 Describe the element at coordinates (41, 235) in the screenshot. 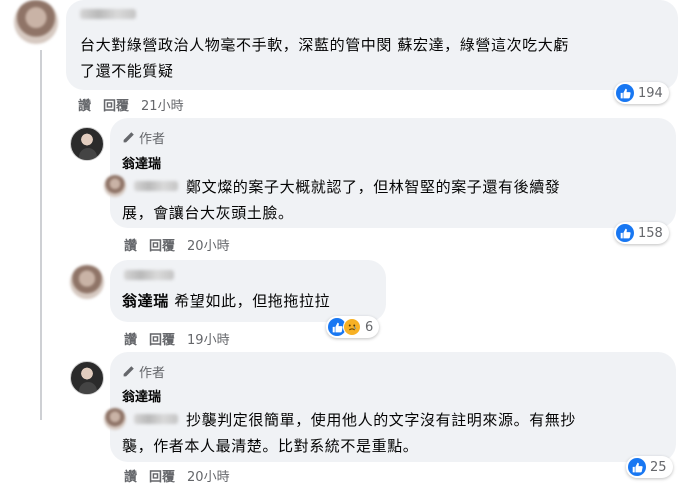

I see `thread-line` at that location.